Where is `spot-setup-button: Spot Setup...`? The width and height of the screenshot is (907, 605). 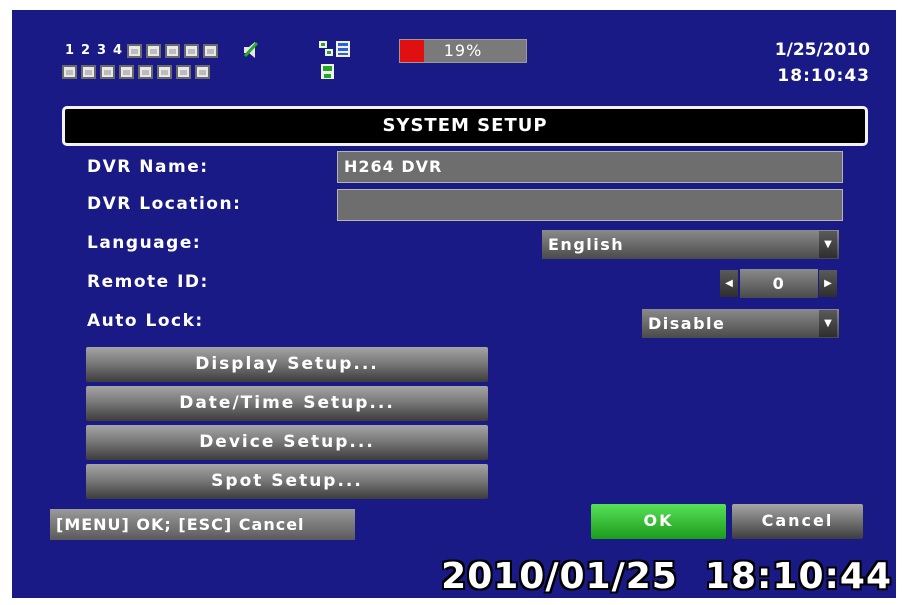 spot-setup-button: Spot Setup... is located at coordinates (287, 481).